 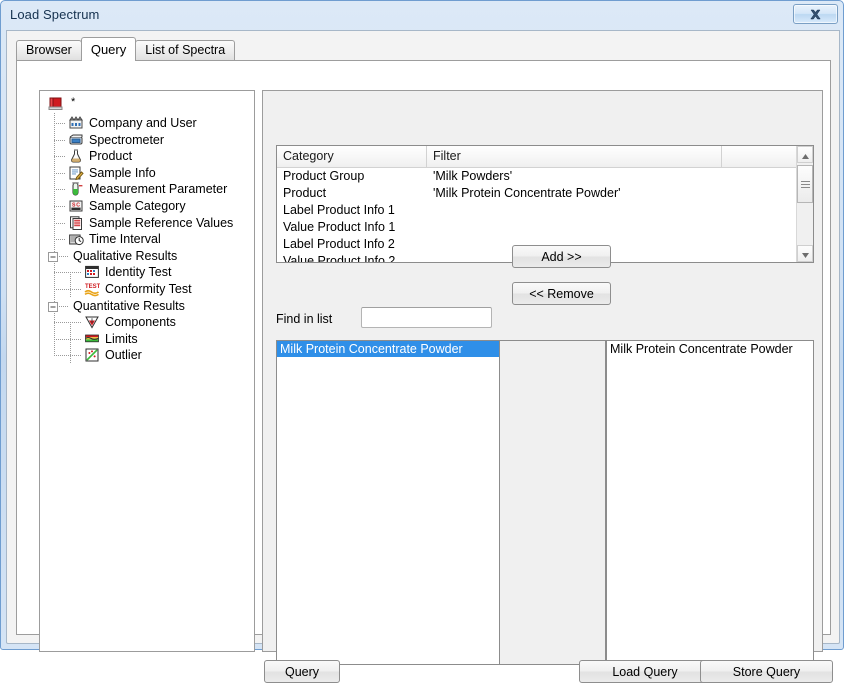 What do you see at coordinates (805, 154) in the screenshot?
I see `scroll-up-button` at bounding box center [805, 154].